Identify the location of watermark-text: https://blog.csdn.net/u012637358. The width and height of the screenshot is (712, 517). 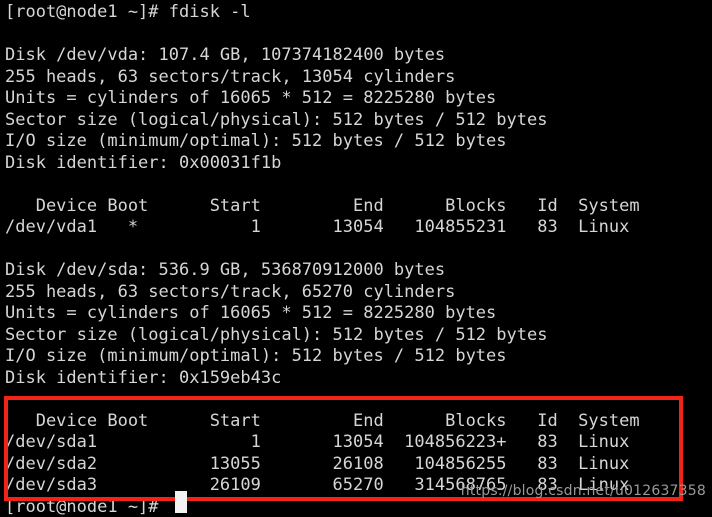
(583, 491).